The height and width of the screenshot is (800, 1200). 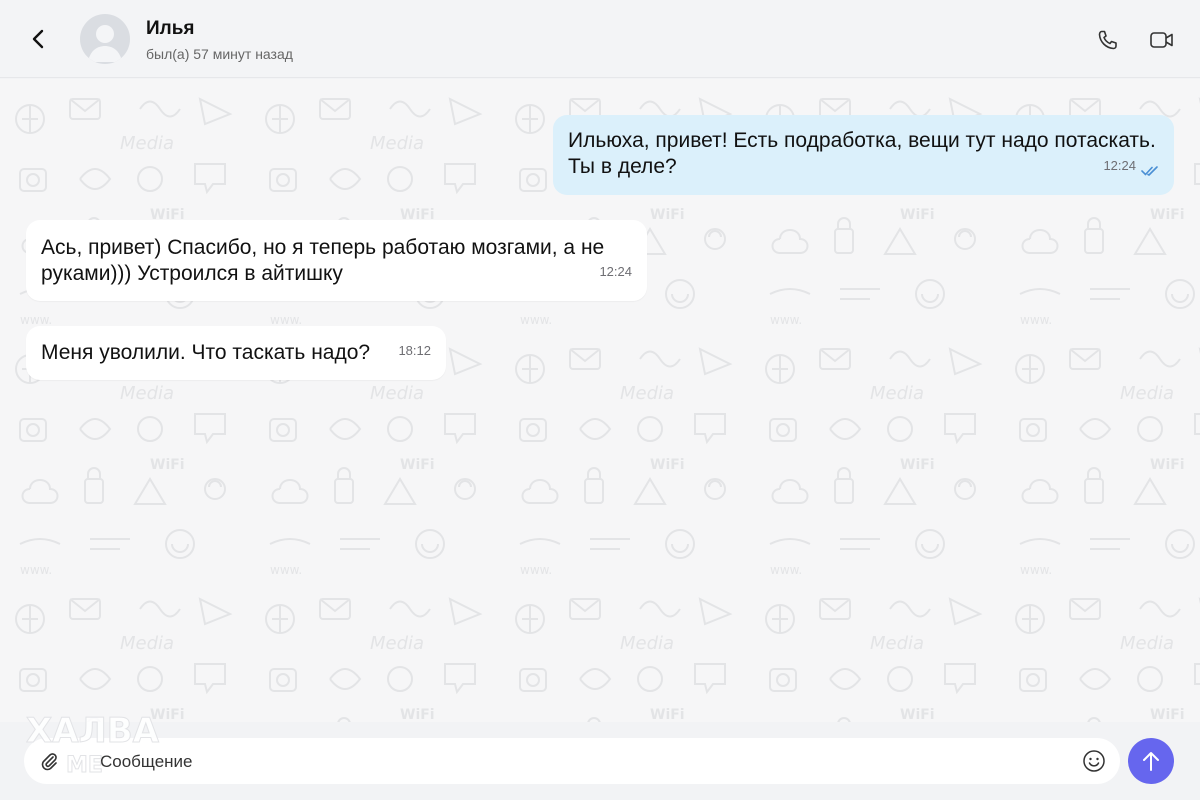 I want to click on smiley-icon, so click(x=1094, y=761).